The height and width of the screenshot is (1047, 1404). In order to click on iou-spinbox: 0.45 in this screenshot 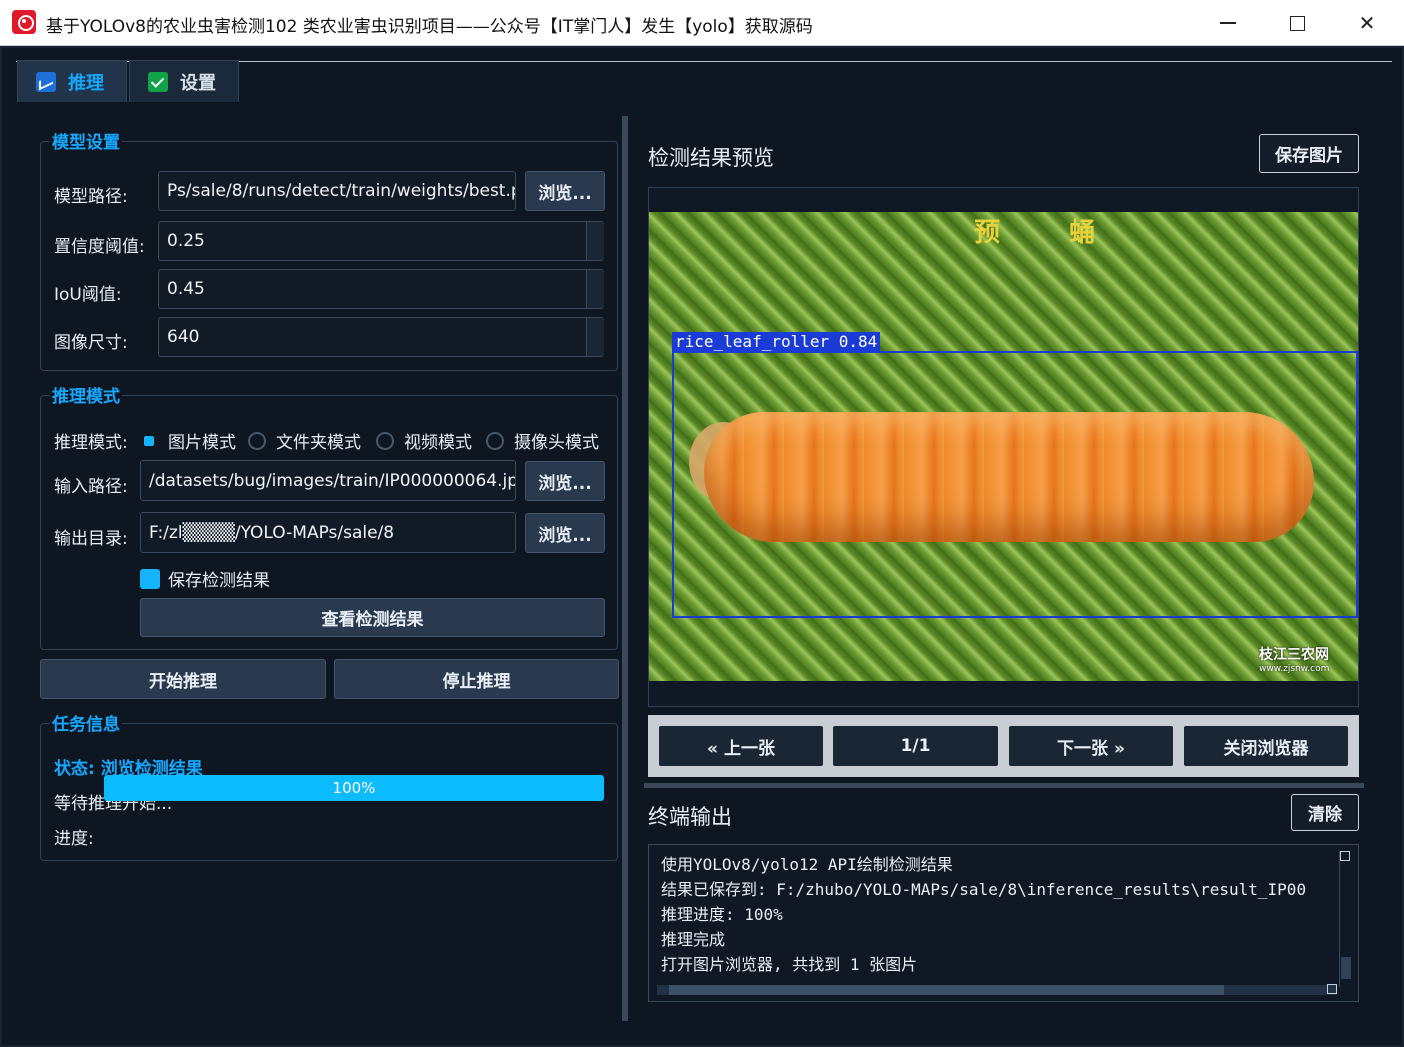, I will do `click(381, 289)`.